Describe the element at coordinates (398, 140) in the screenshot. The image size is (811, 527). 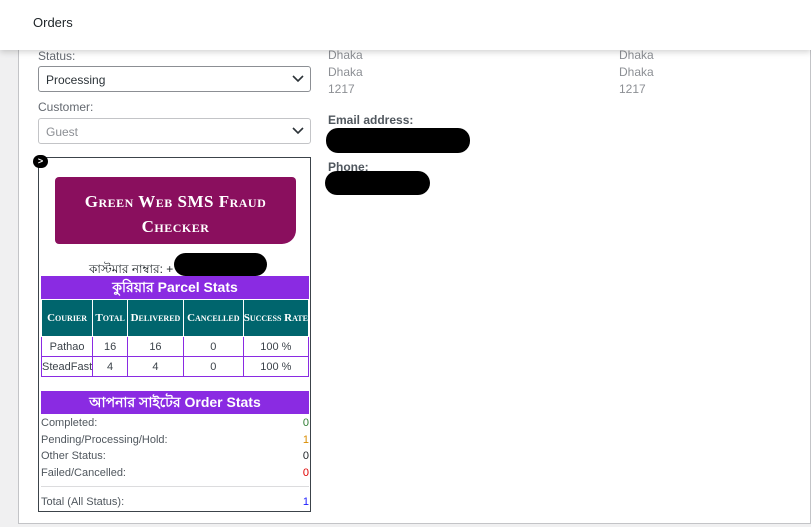
I see `email-redaction` at that location.